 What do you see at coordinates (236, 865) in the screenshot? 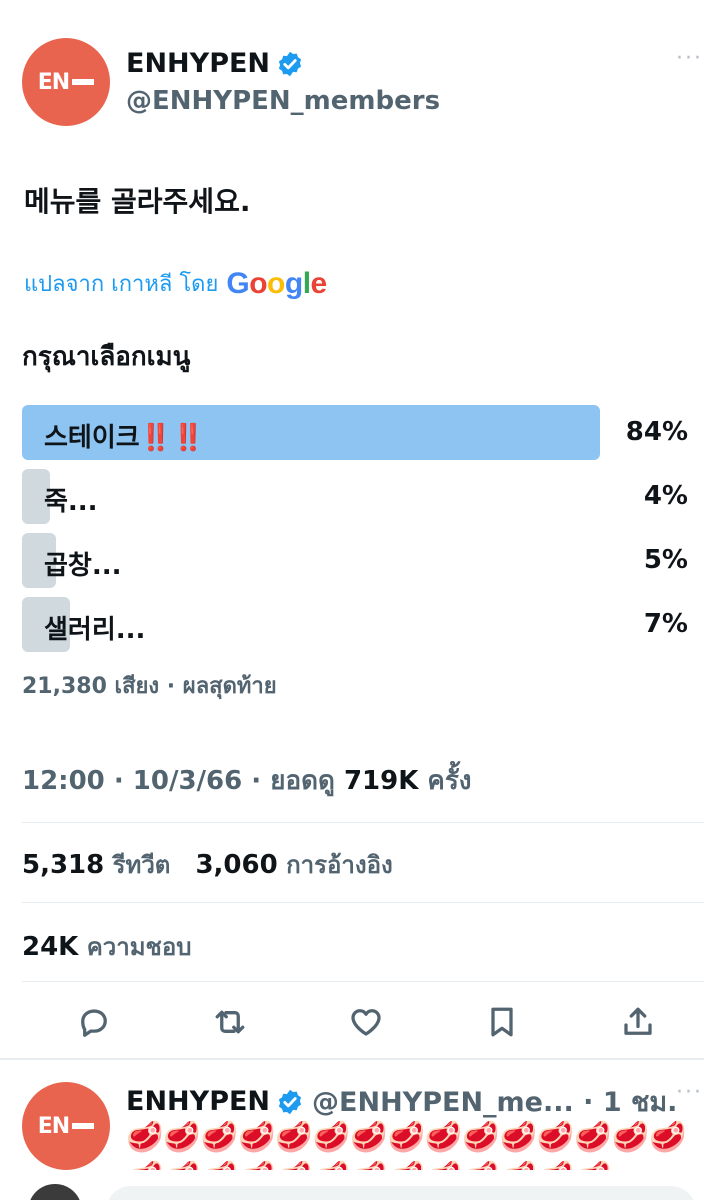
I see `quotes-count: 3,060` at bounding box center [236, 865].